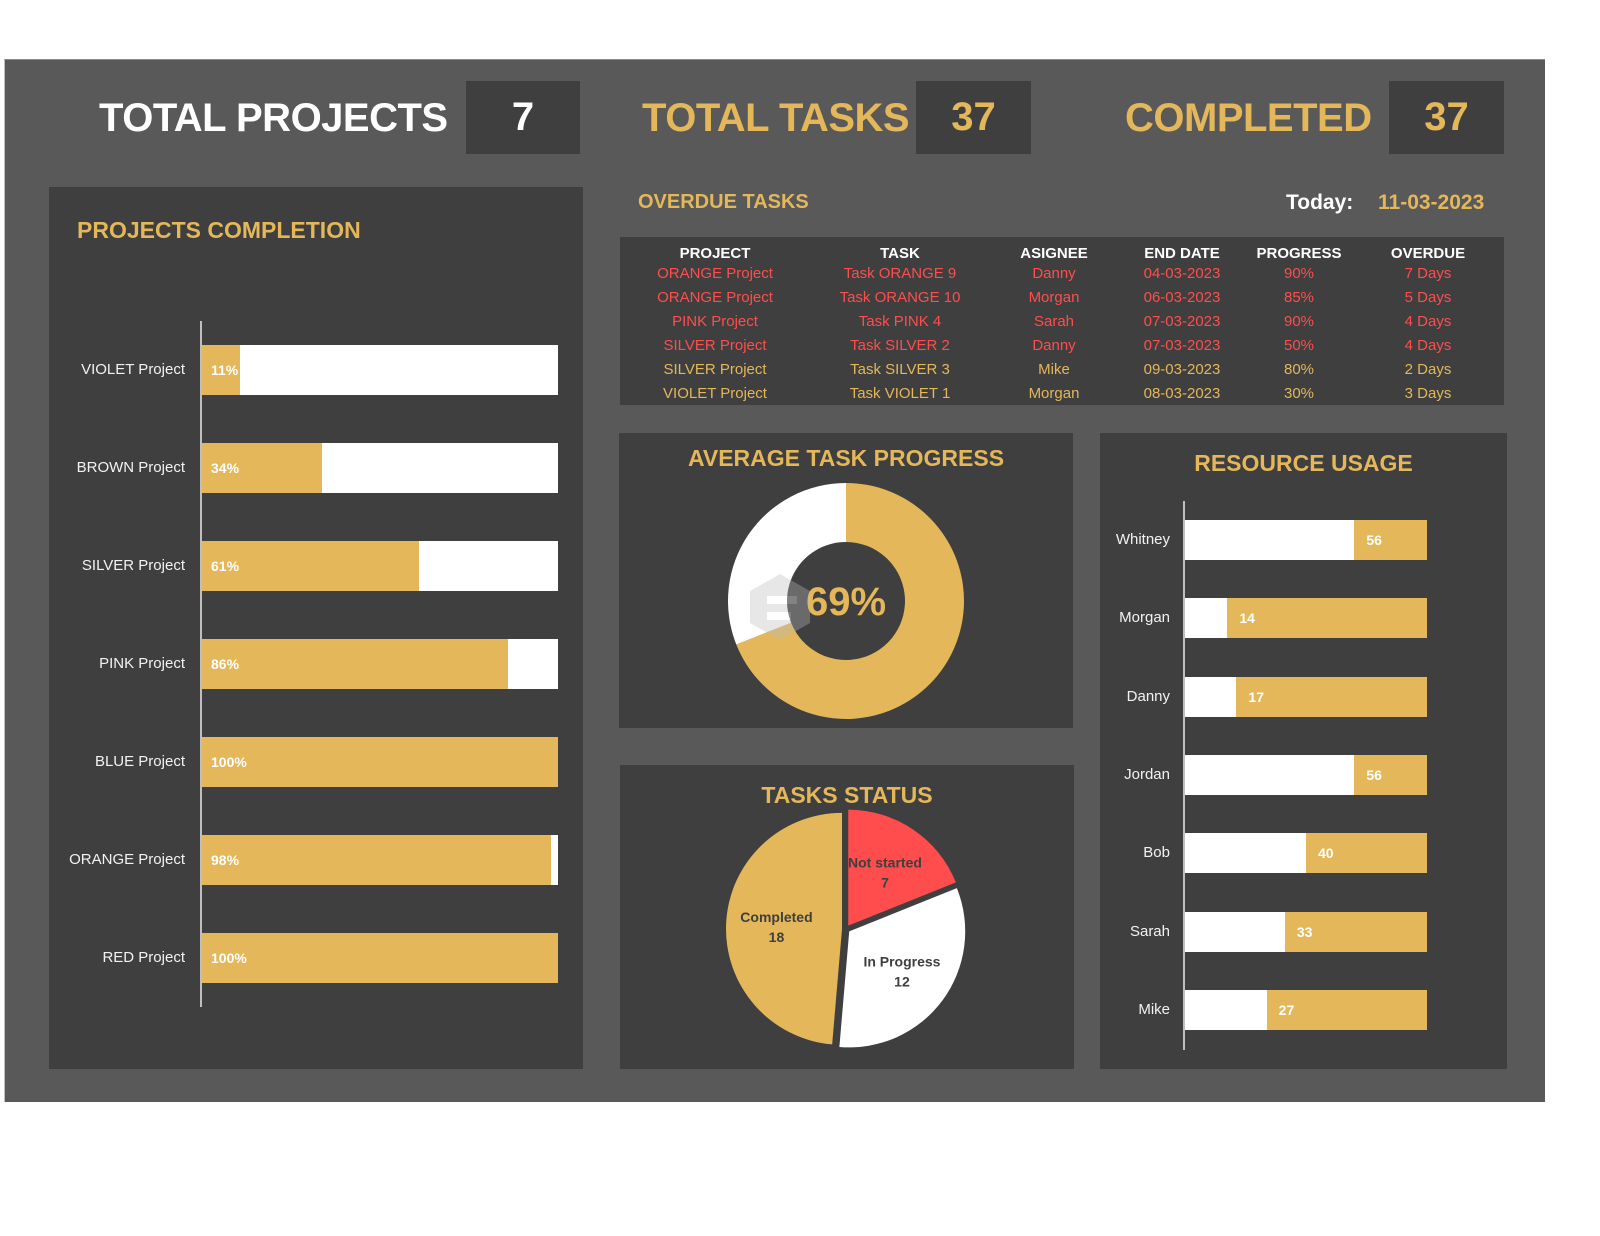 This screenshot has height=1236, width=1600. What do you see at coordinates (225, 566) in the screenshot?
I see `data-label: 61%` at bounding box center [225, 566].